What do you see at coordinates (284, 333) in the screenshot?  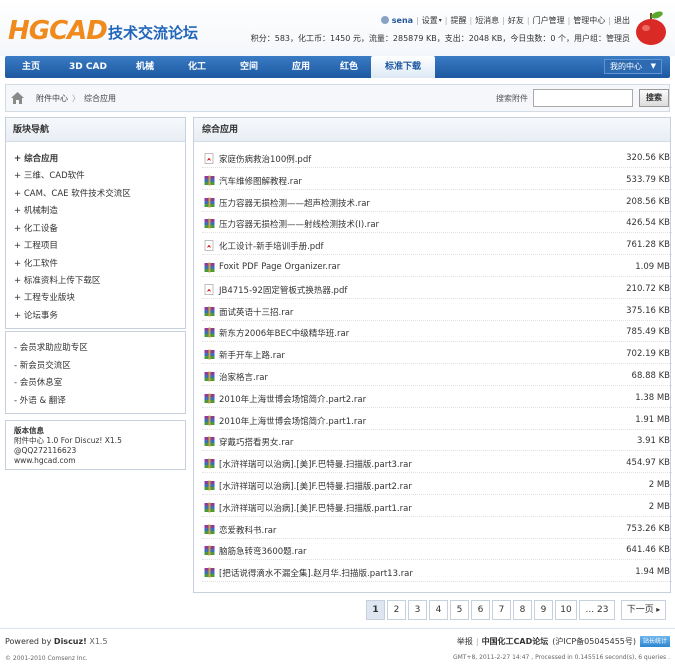 I see `file-name-link: 新东方2006年BEC中级精华班.rar` at bounding box center [284, 333].